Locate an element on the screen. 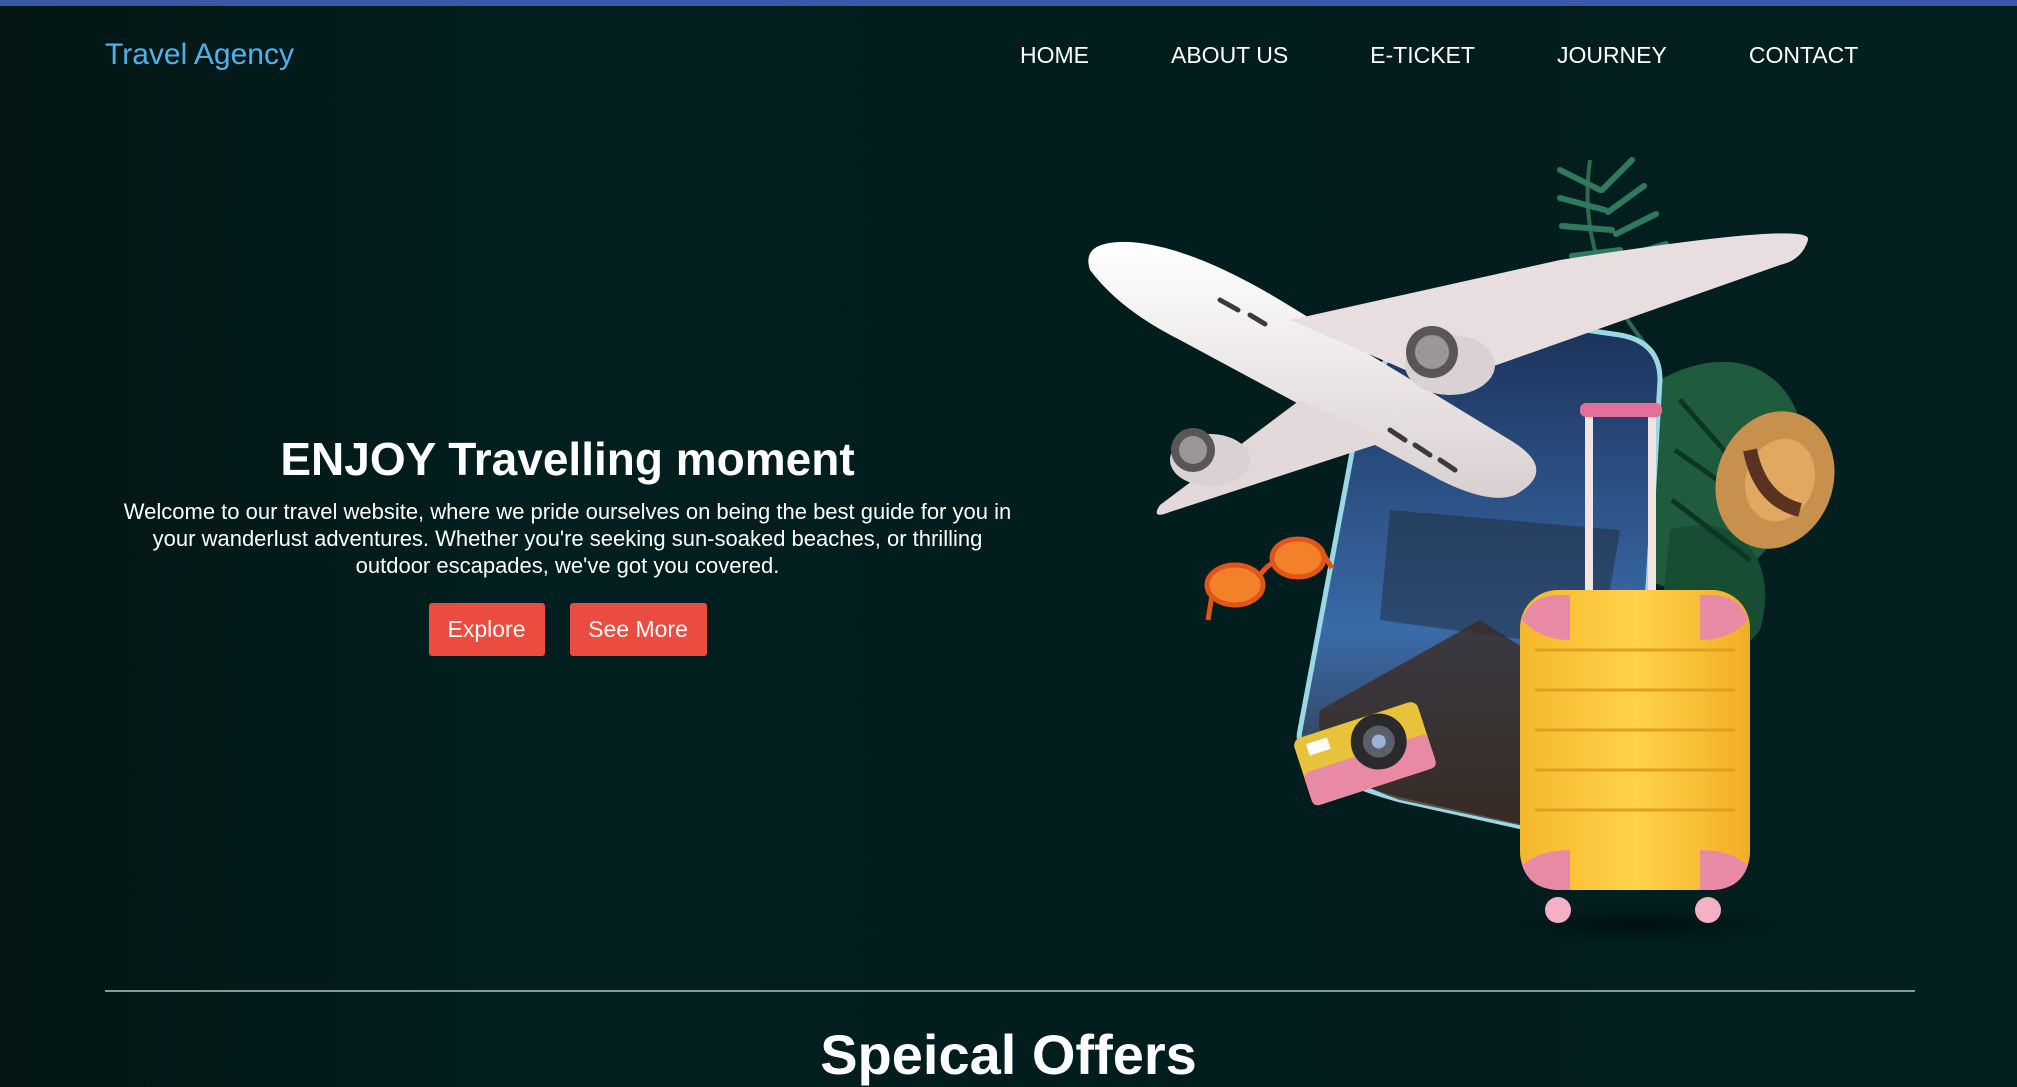 Image resolution: width=2017 pixels, height=1087 pixels. nav-about-us: ABOUT US is located at coordinates (1229, 55).